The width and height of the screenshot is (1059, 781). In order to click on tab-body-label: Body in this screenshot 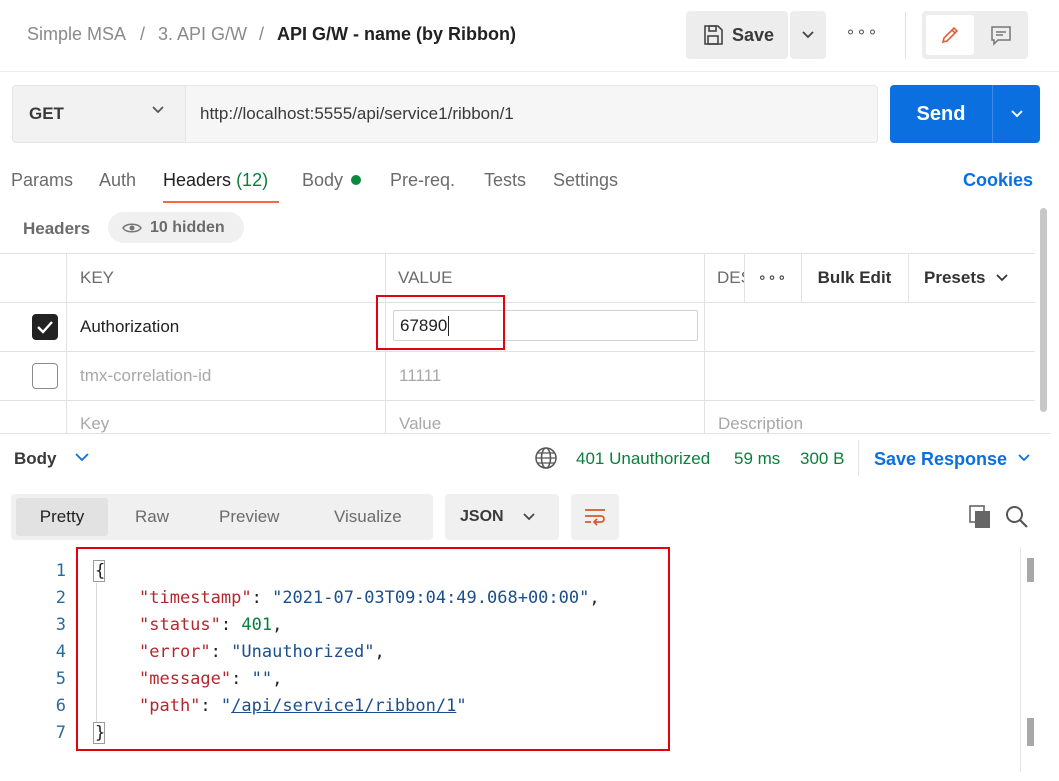, I will do `click(323, 180)`.